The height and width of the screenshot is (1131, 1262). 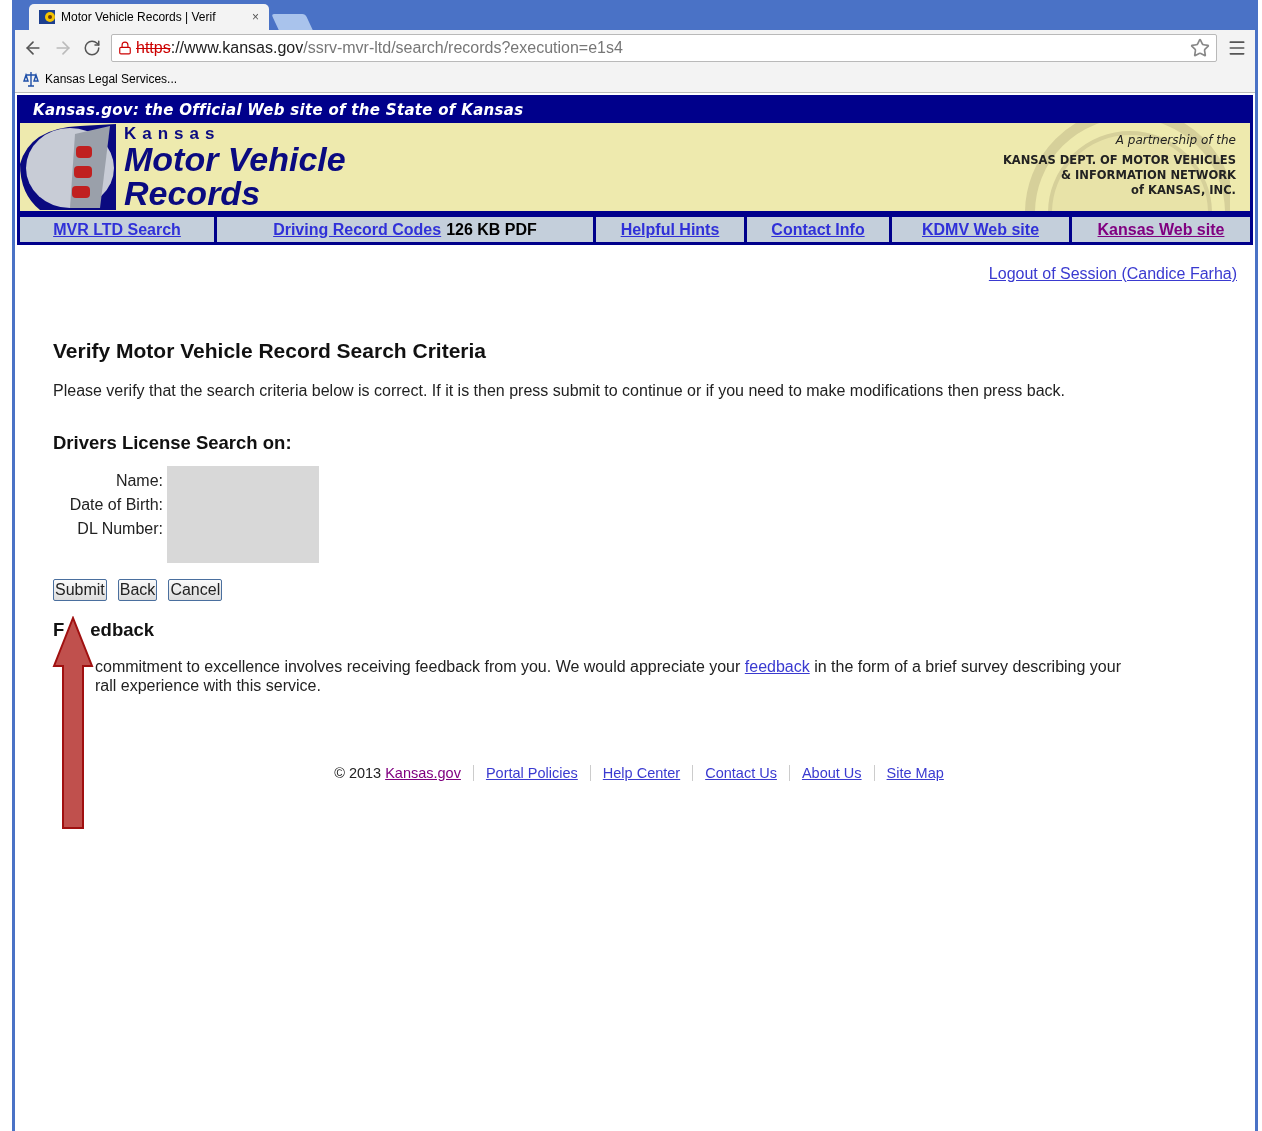 What do you see at coordinates (1148, 175) in the screenshot?
I see `partner-name: & INFORMATION NETWORK` at bounding box center [1148, 175].